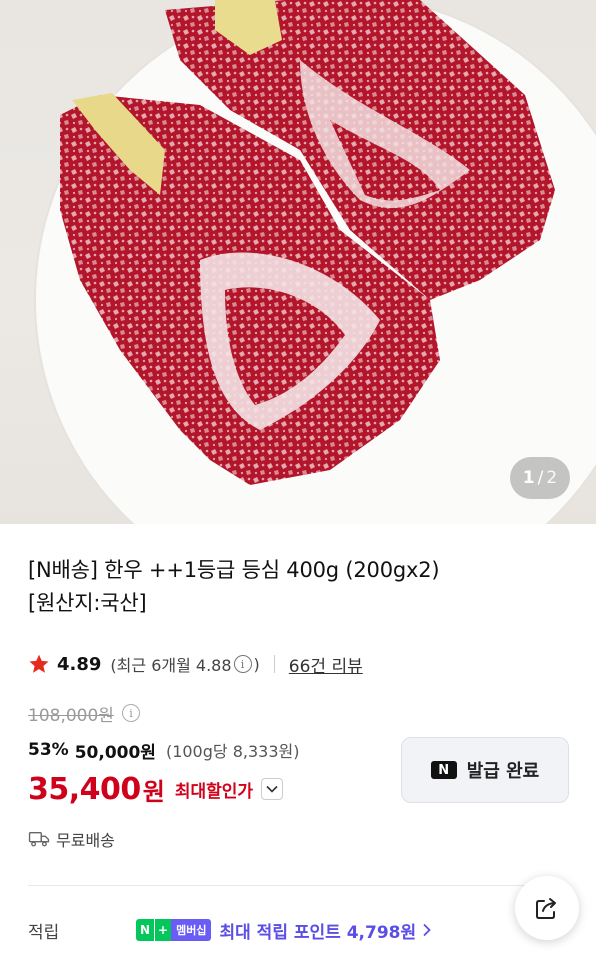 This screenshot has height=960, width=596. What do you see at coordinates (84, 789) in the screenshot?
I see `max-discount-price: 35,400` at bounding box center [84, 789].